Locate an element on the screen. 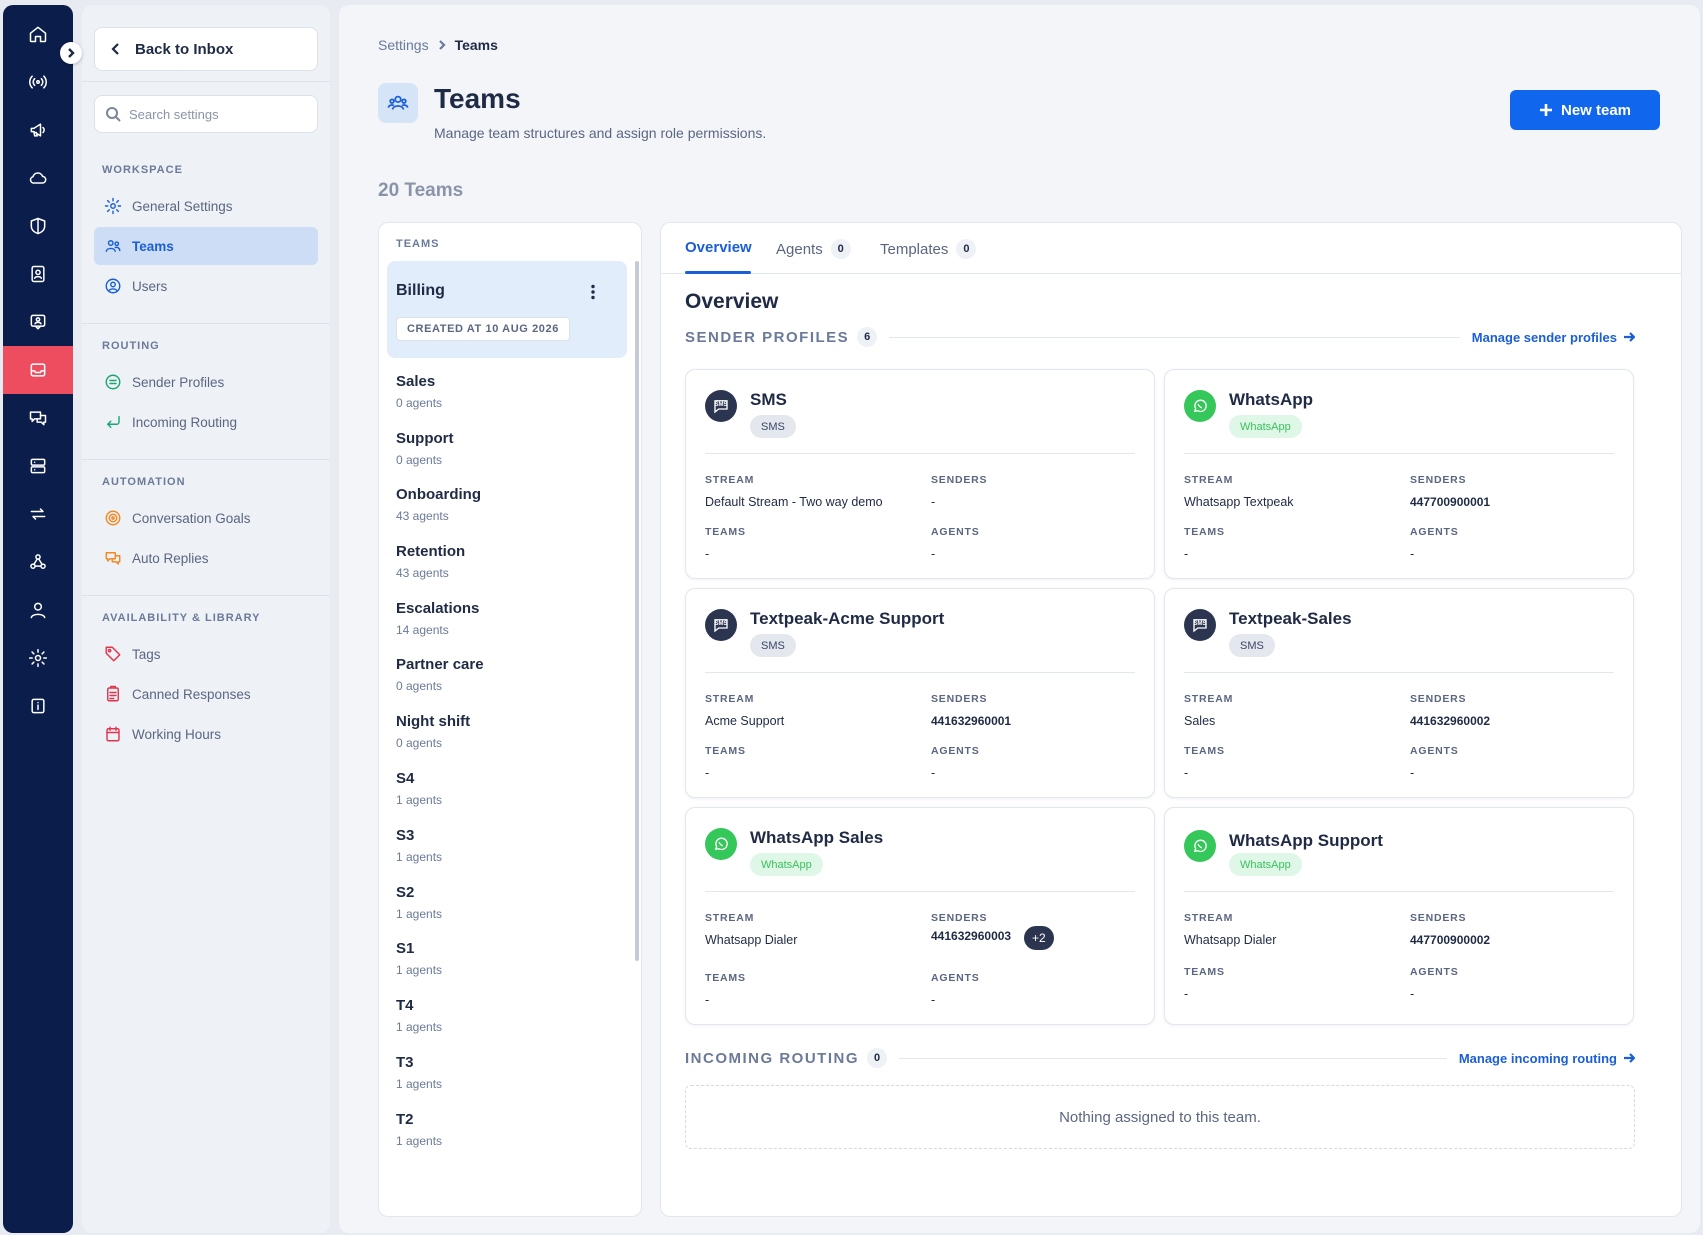 The image size is (1703, 1235). profile-name: SMS is located at coordinates (768, 399).